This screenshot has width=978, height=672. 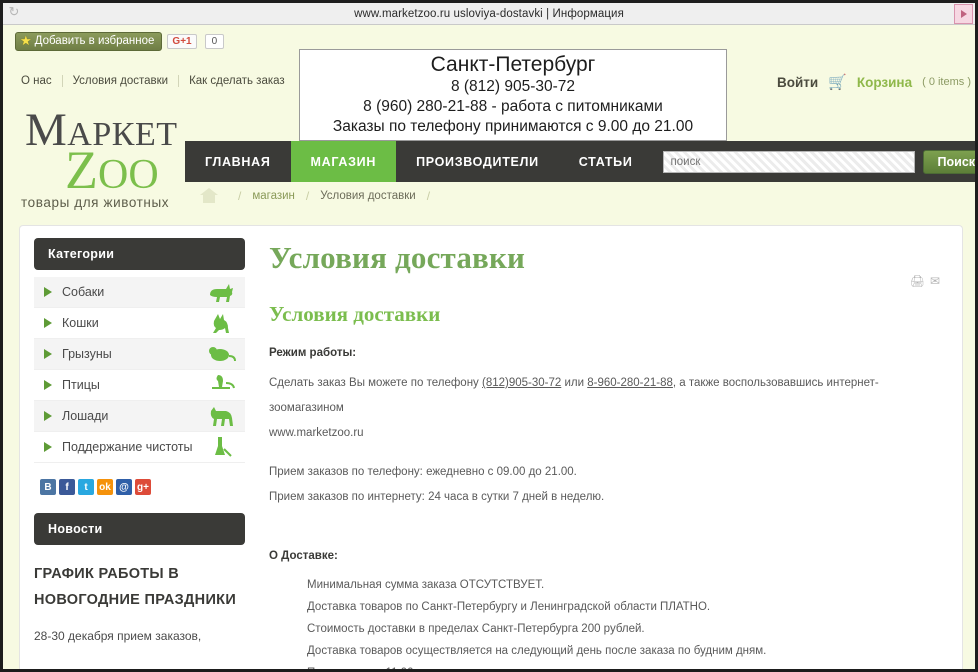 What do you see at coordinates (397, 257) in the screenshot?
I see `page-title: Условия доставки` at bounding box center [397, 257].